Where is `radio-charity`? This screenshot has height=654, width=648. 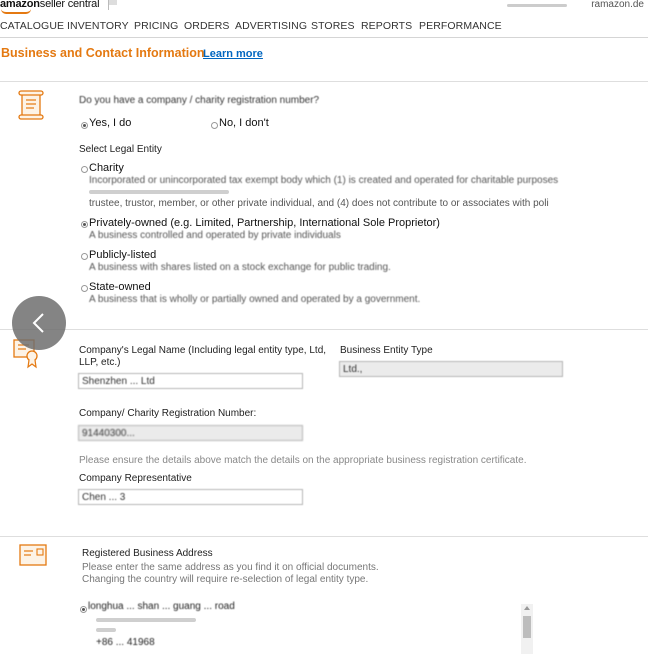
radio-charity is located at coordinates (84, 169).